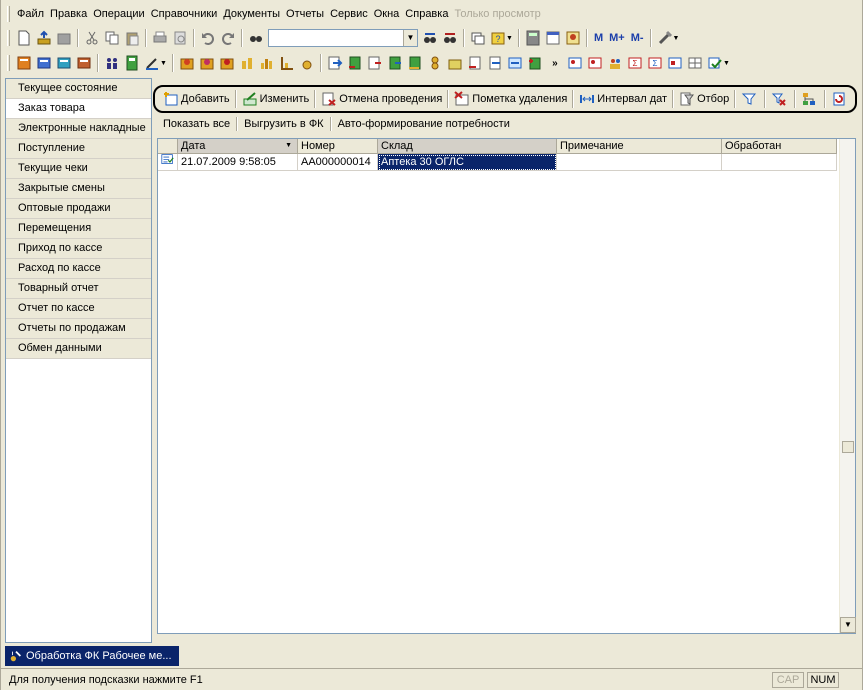  I want to click on find-prev-icon, so click(450, 38).